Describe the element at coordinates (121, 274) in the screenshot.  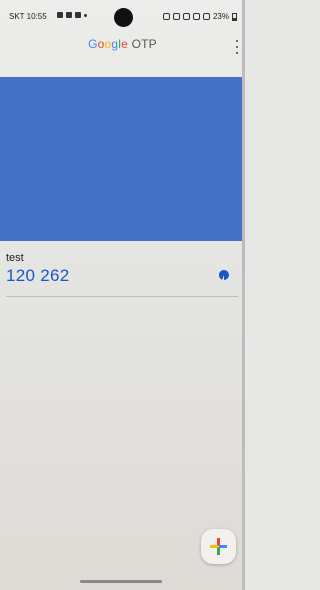
I see `otp-account-item: test 120 262` at that location.